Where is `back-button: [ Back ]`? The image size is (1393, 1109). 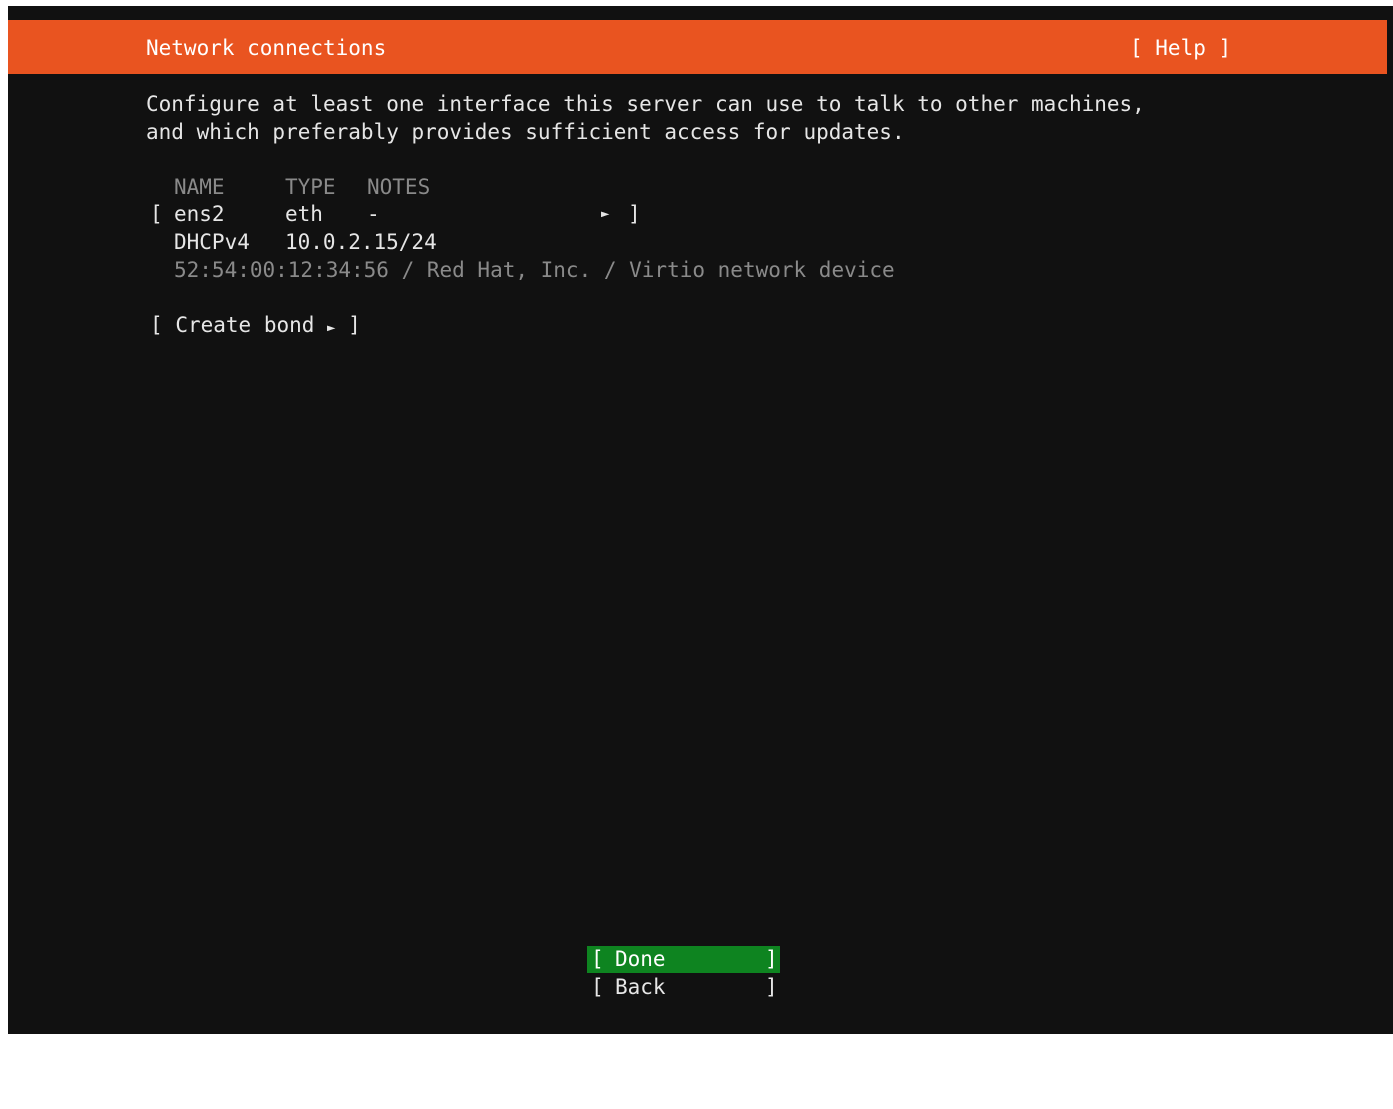
back-button: [ Back ] is located at coordinates (683, 987).